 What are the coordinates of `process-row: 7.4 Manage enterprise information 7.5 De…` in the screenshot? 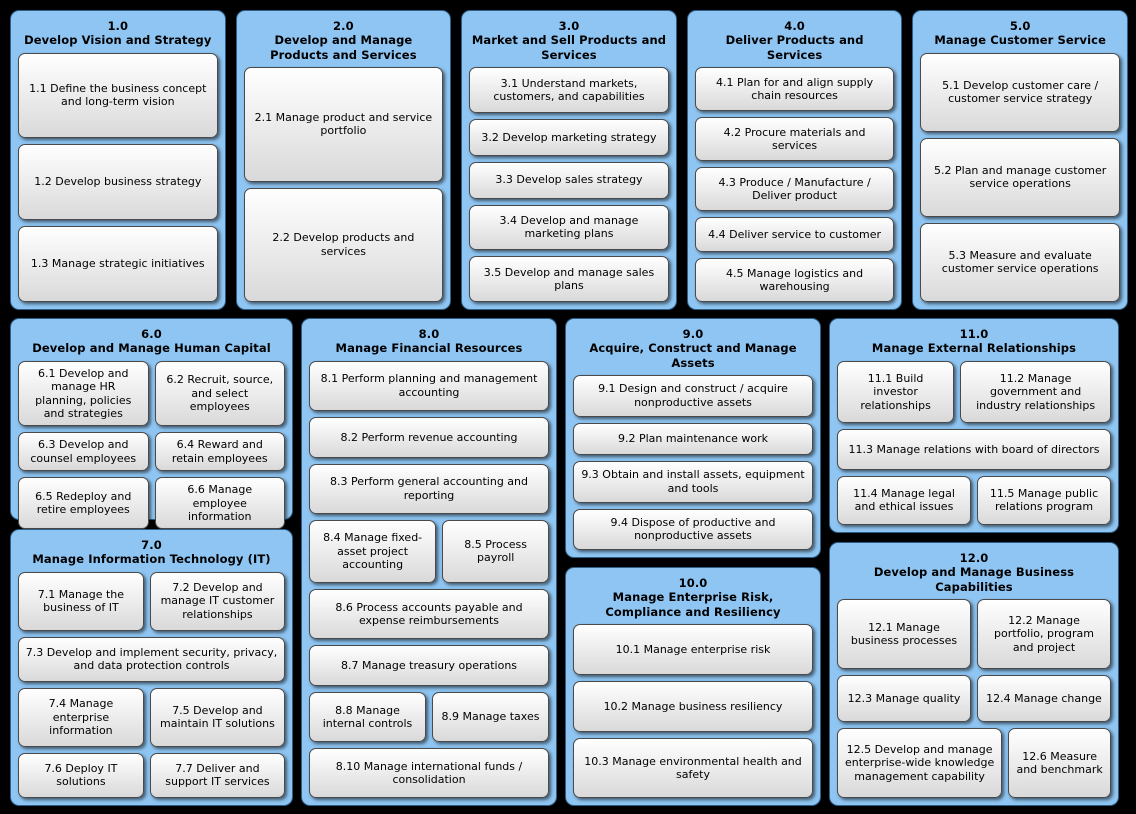 It's located at (151, 717).